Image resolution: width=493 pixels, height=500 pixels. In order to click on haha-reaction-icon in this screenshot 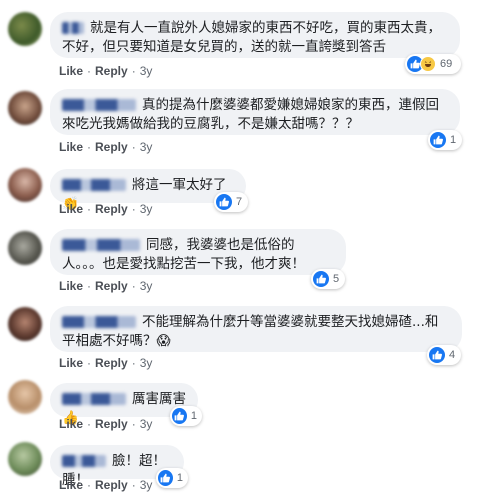, I will do `click(428, 64)`.